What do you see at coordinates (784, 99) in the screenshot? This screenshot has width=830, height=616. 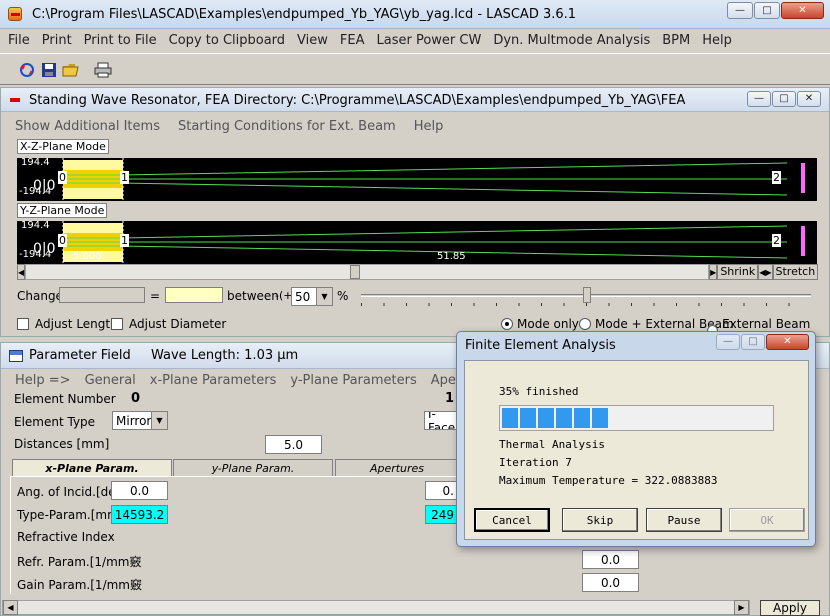 I see `resonator-maximize-icon: □` at bounding box center [784, 99].